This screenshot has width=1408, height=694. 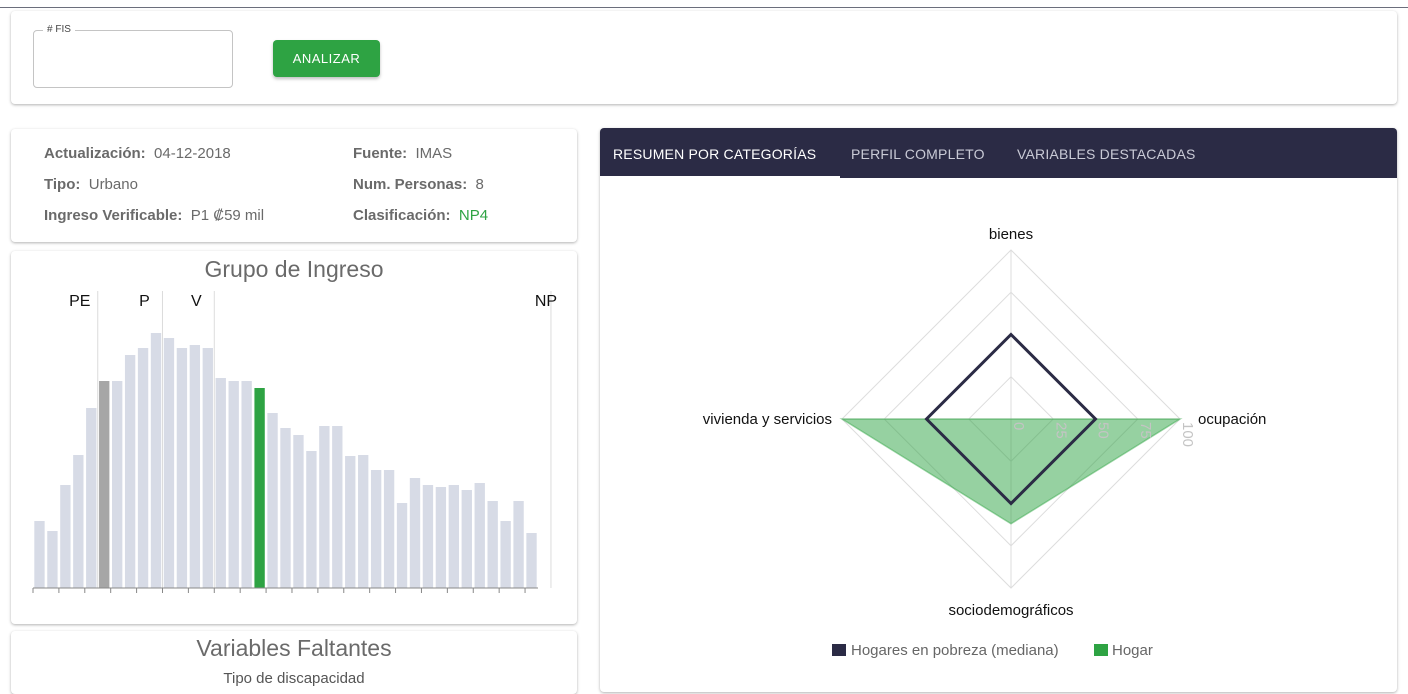 I want to click on info-fuente: Fuente: IMAS, so click(x=402, y=153).